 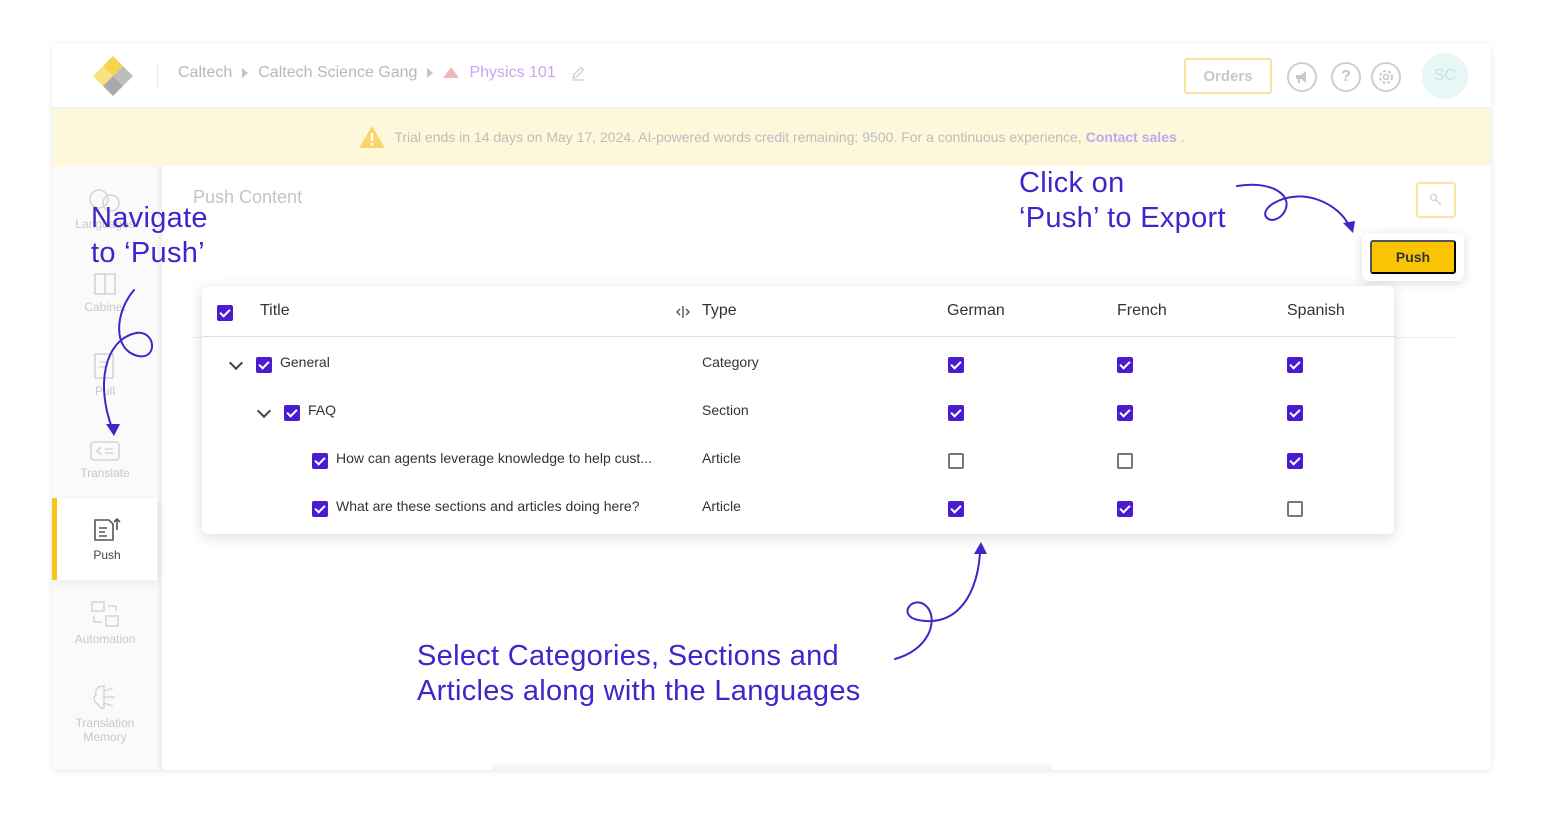 I want to click on sidebar-item-push: Push, so click(x=104, y=539).